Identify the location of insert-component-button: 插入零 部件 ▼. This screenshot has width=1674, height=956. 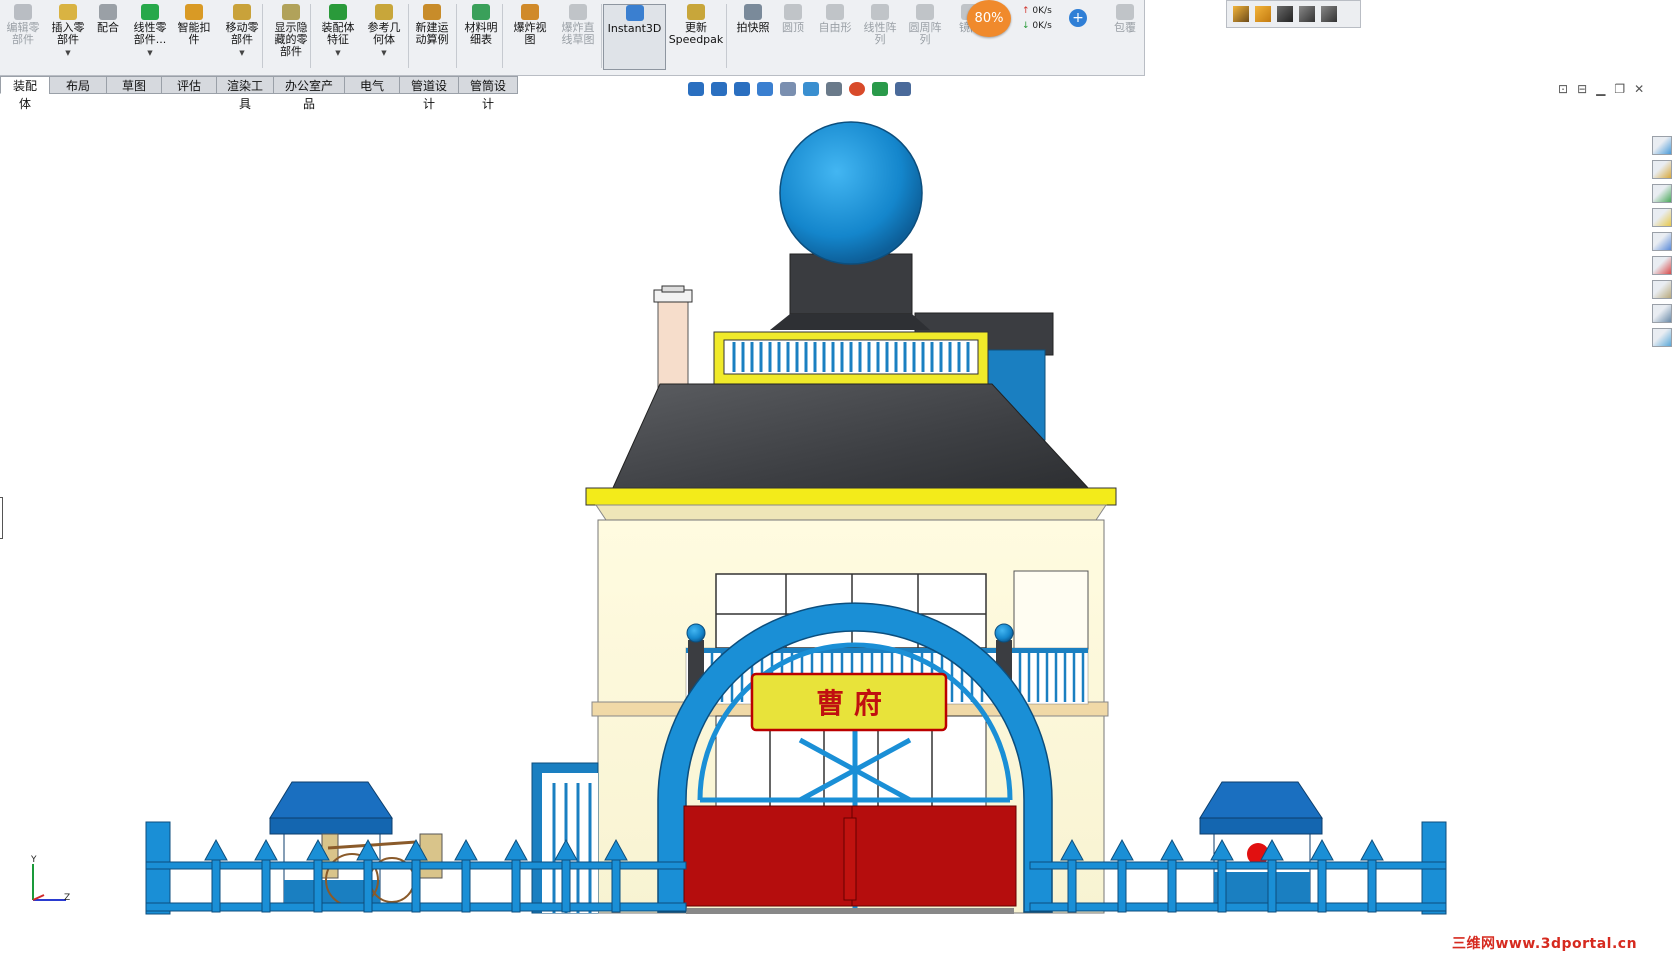
(68, 37).